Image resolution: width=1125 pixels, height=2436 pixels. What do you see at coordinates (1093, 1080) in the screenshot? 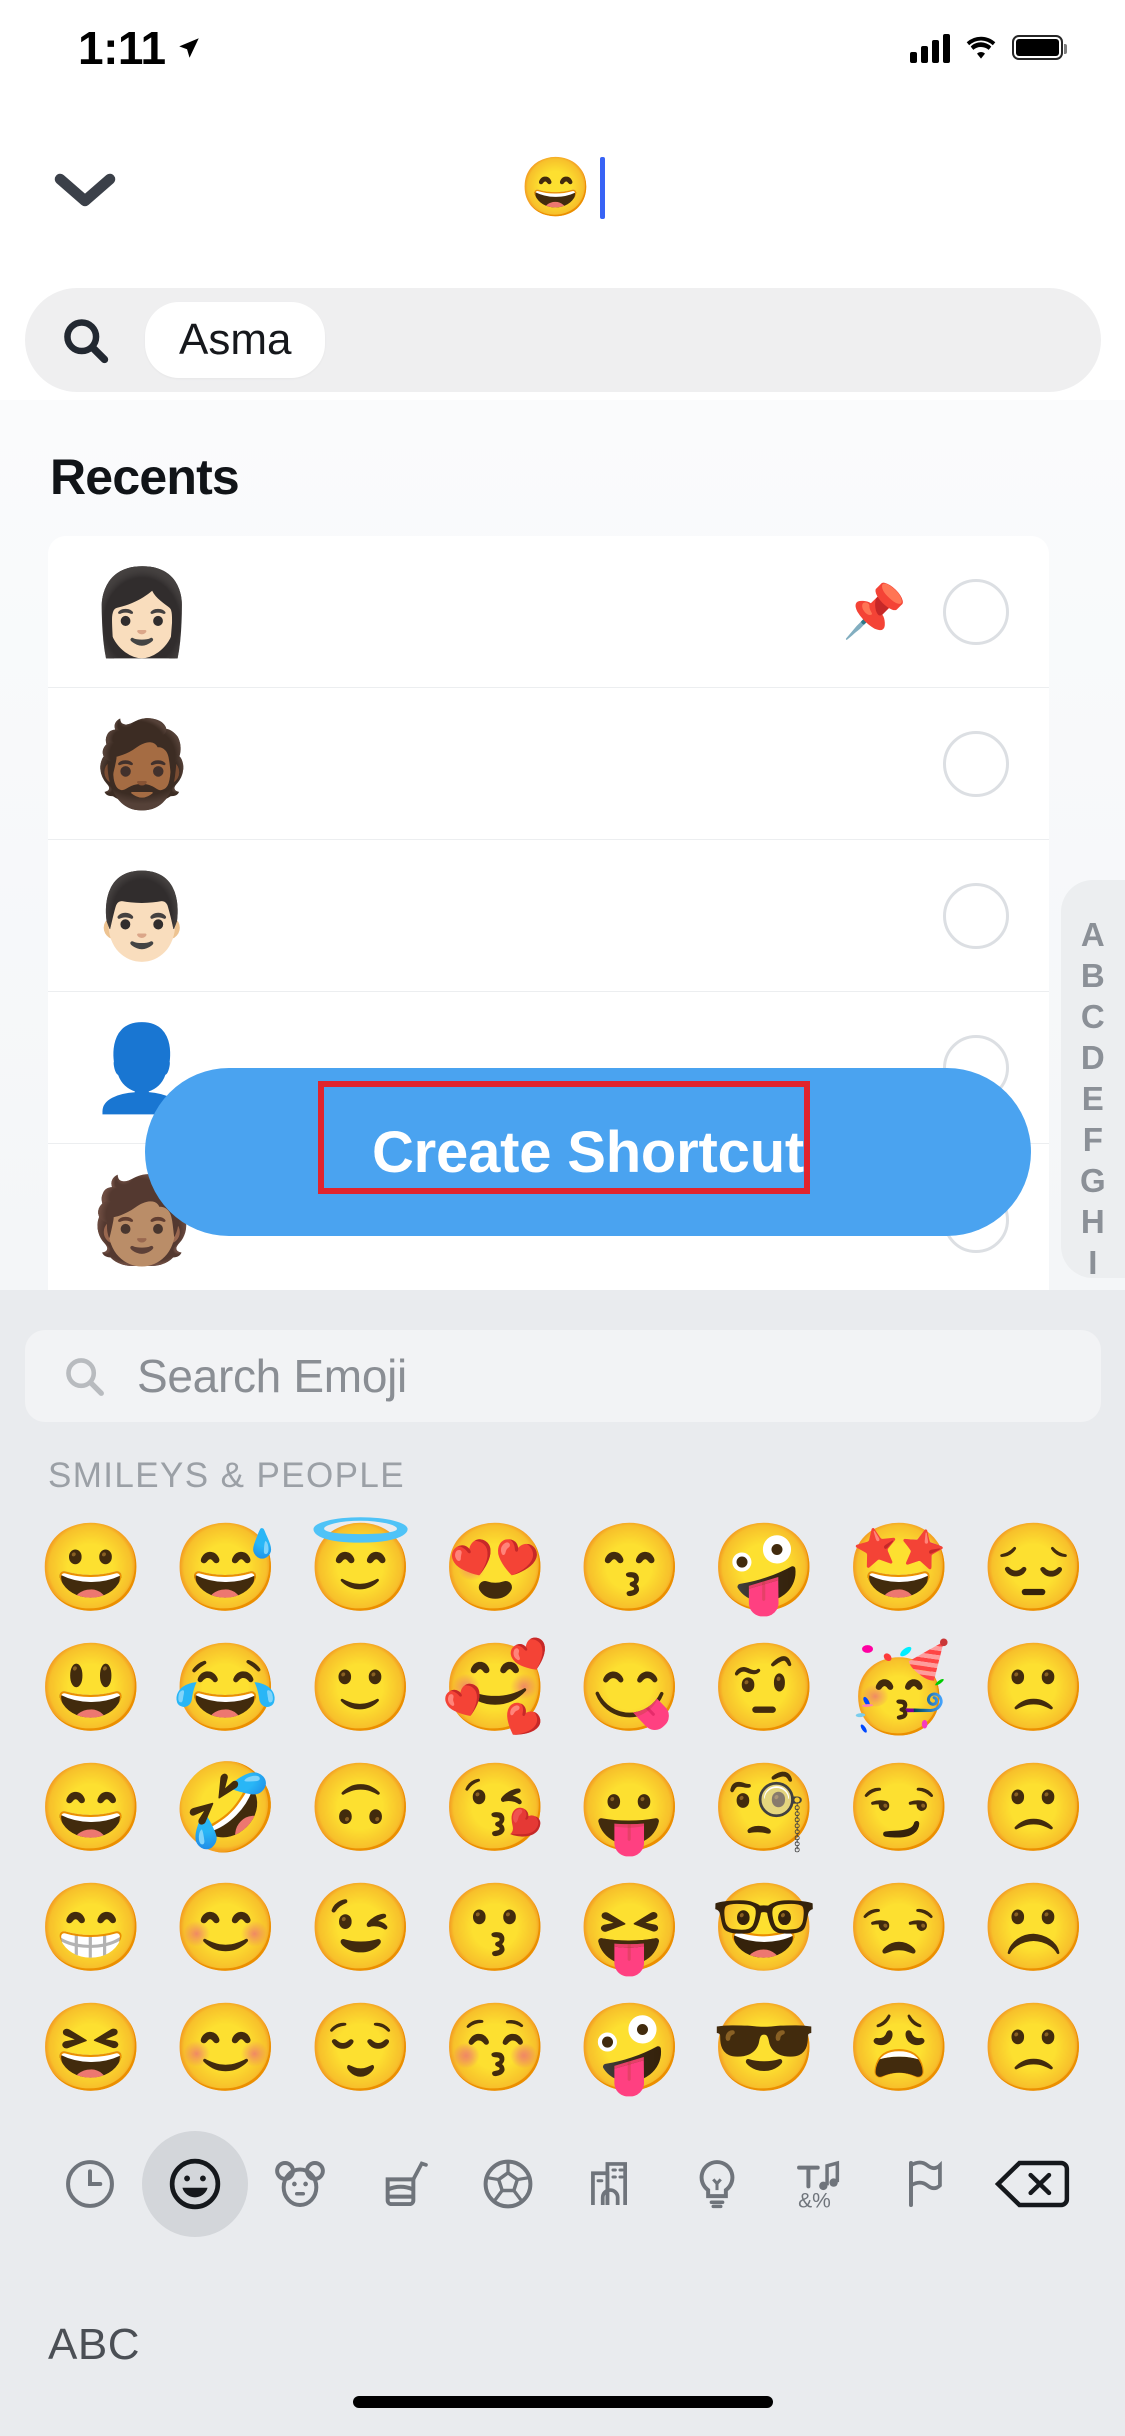
I see `alphabet-index-scrubber: A B C D E F G H I` at bounding box center [1093, 1080].